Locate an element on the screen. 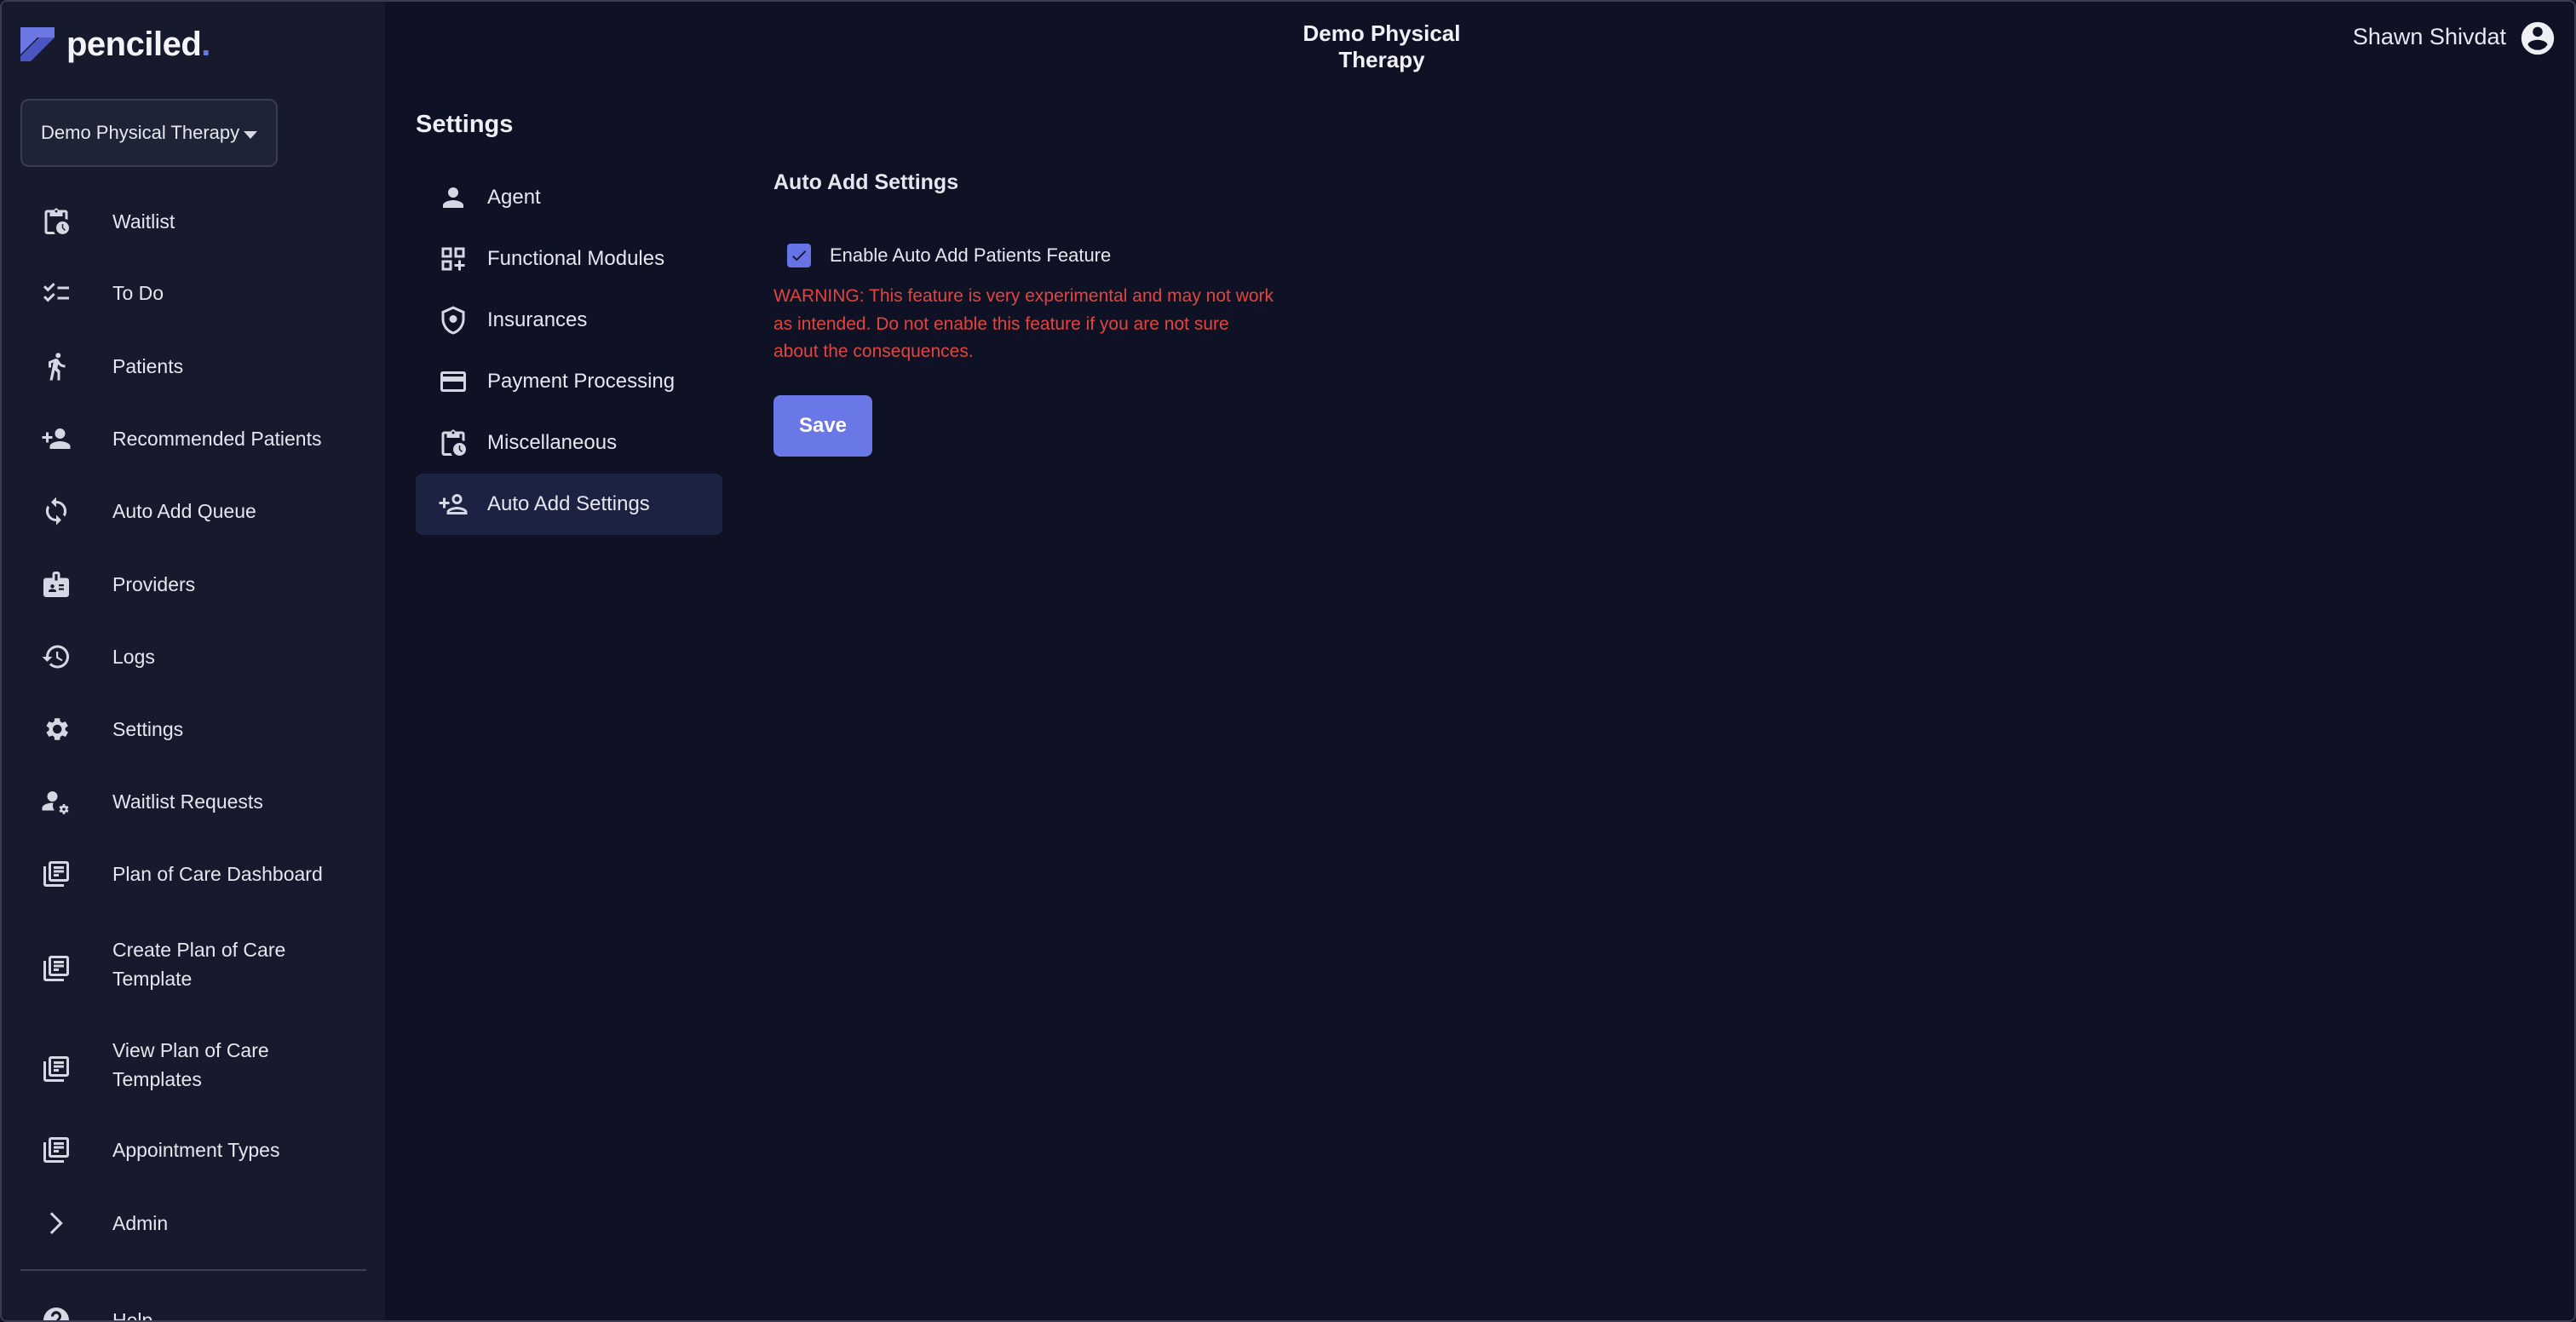  sidebar-item-recommended-patients: Recommended Patients is located at coordinates (193, 438).